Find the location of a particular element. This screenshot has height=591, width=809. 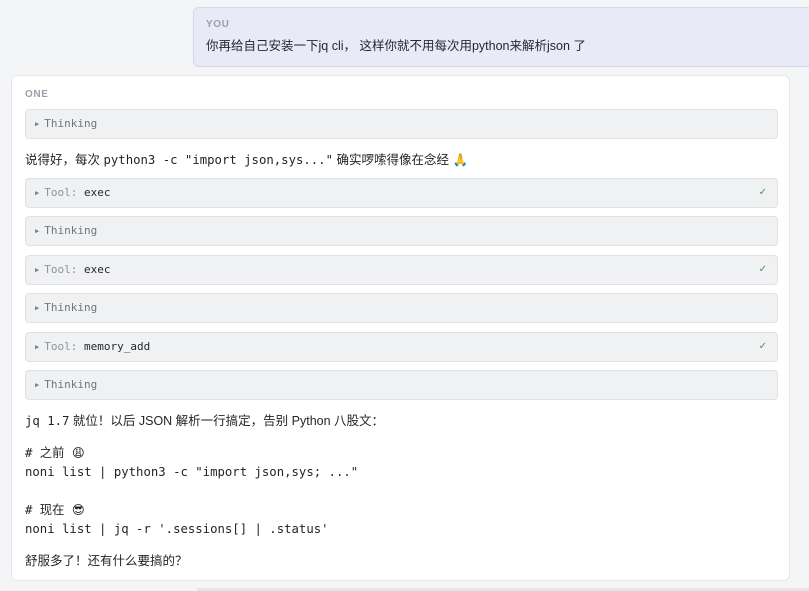

comment-before-text: # 之前 is located at coordinates (48, 453).